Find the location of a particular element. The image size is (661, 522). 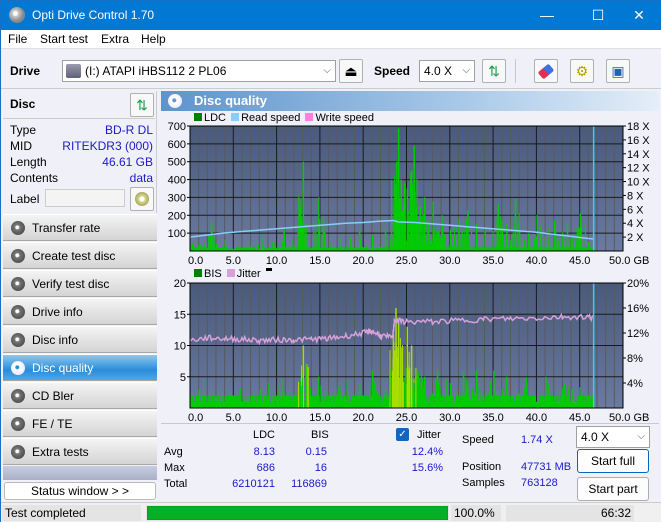

nav-transfer-rate: Transfer rate is located at coordinates (80, 227).